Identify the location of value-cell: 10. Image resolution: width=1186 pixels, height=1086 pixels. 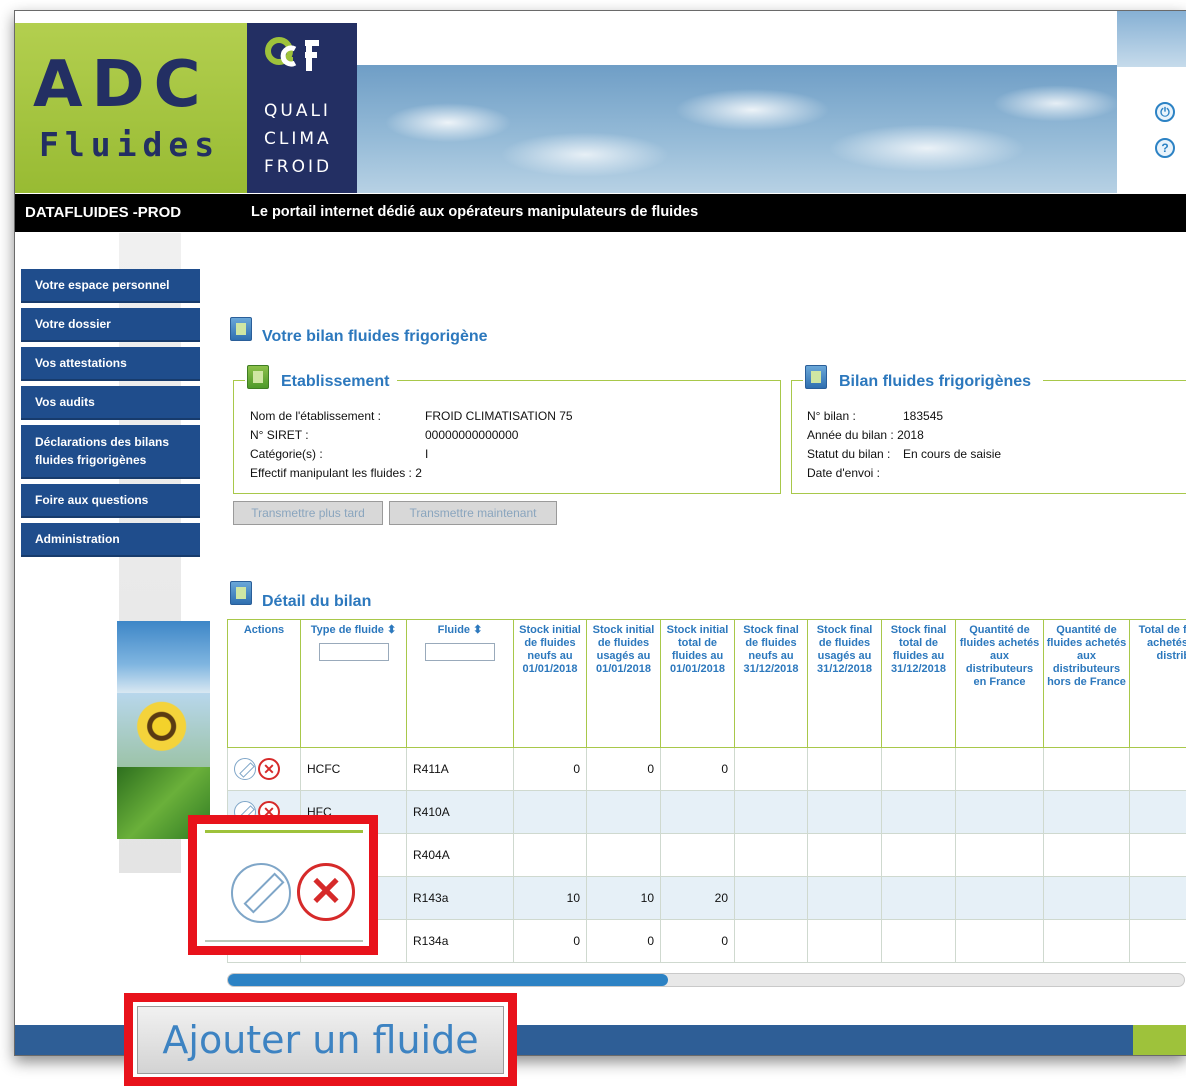
(550, 898).